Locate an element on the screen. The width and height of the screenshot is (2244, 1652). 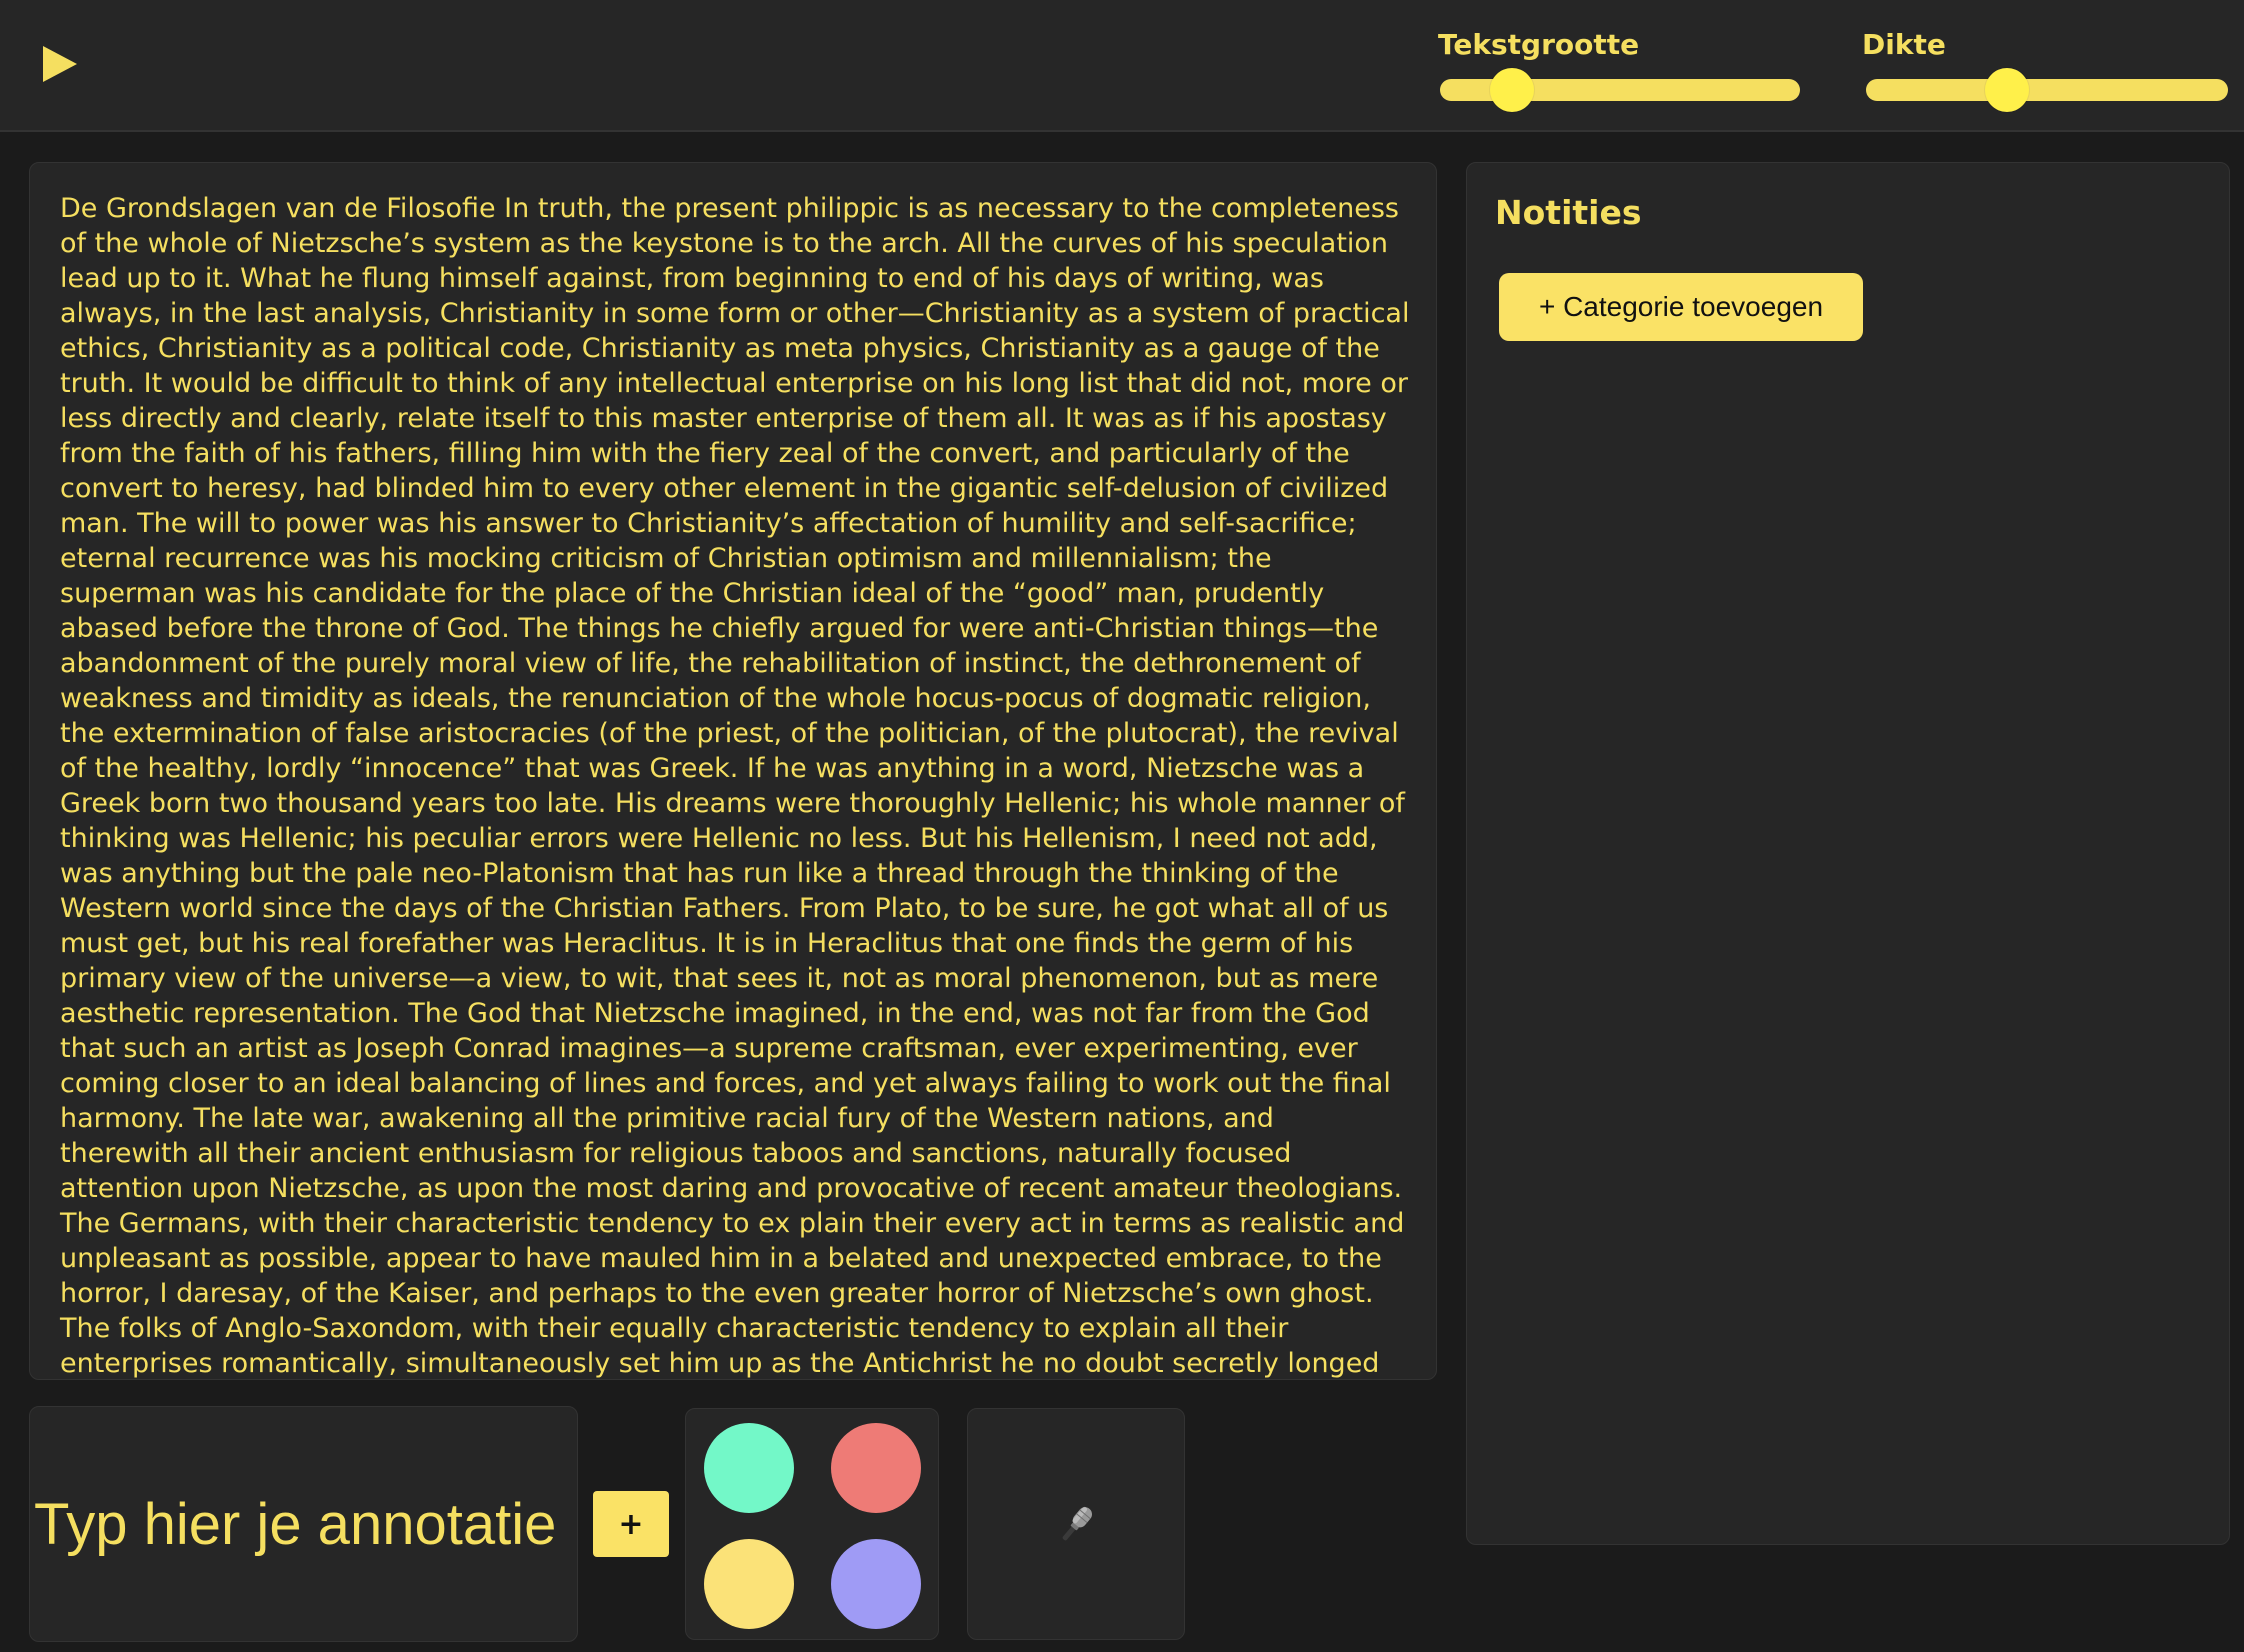
color-swatch-purple is located at coordinates (876, 1584).